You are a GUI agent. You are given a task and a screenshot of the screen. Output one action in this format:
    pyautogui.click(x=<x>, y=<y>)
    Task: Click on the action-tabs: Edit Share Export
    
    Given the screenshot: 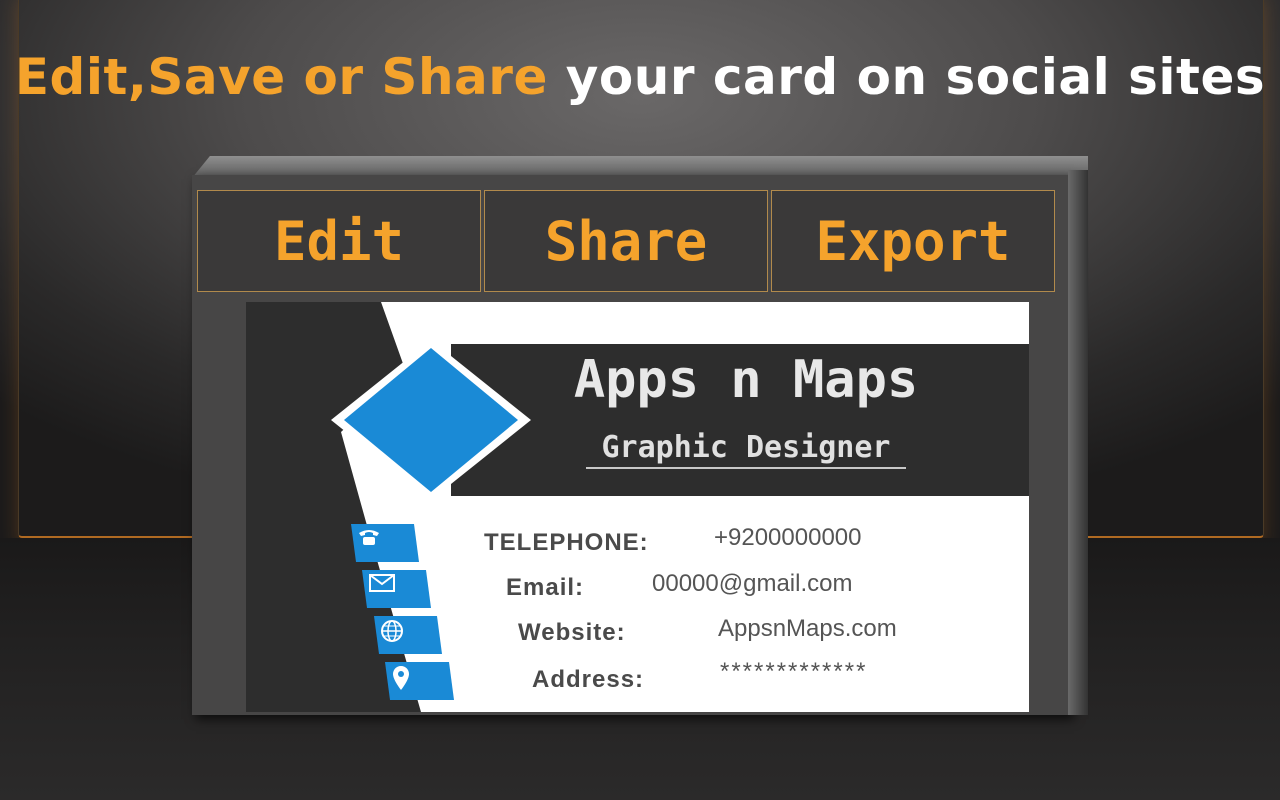 What is the action you would take?
    pyautogui.click(x=626, y=241)
    